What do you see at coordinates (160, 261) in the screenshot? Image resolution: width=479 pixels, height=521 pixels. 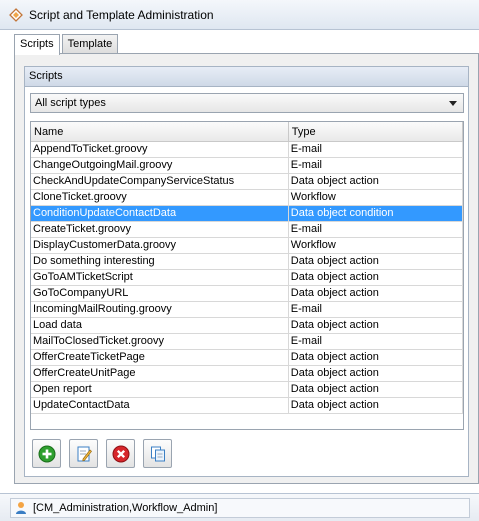 I see `cell-name: Do something interesting` at bounding box center [160, 261].